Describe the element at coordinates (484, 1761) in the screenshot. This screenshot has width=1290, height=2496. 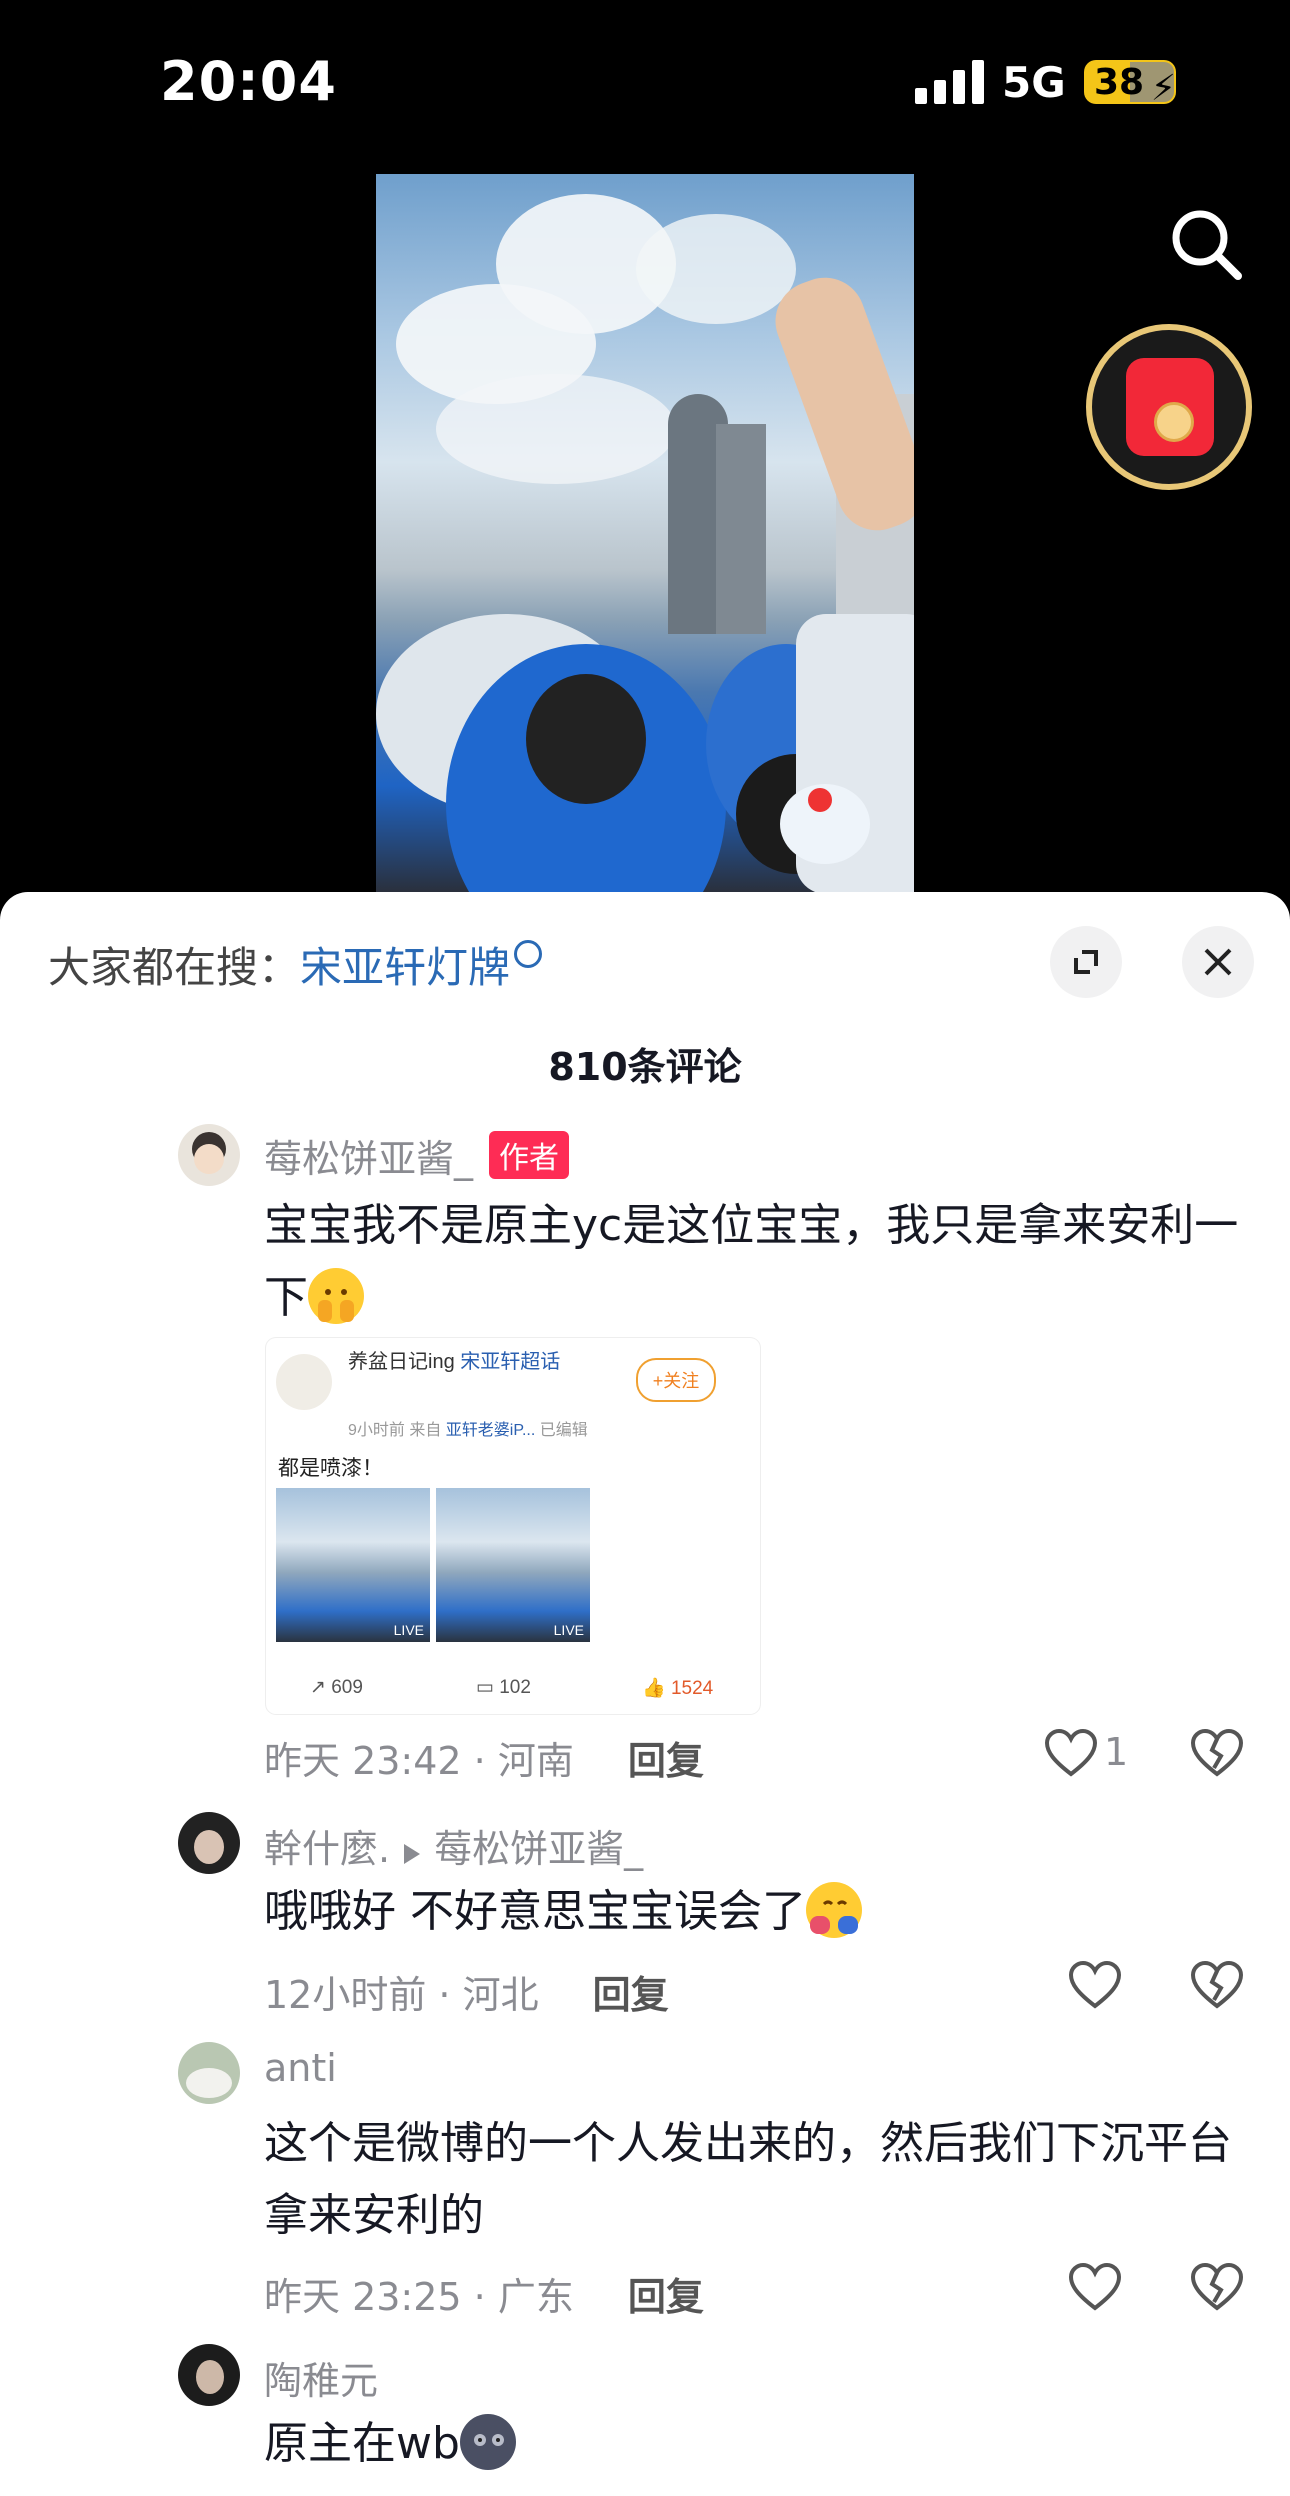
I see `comment-meta: 昨天 23:42 · 河南 回复` at that location.